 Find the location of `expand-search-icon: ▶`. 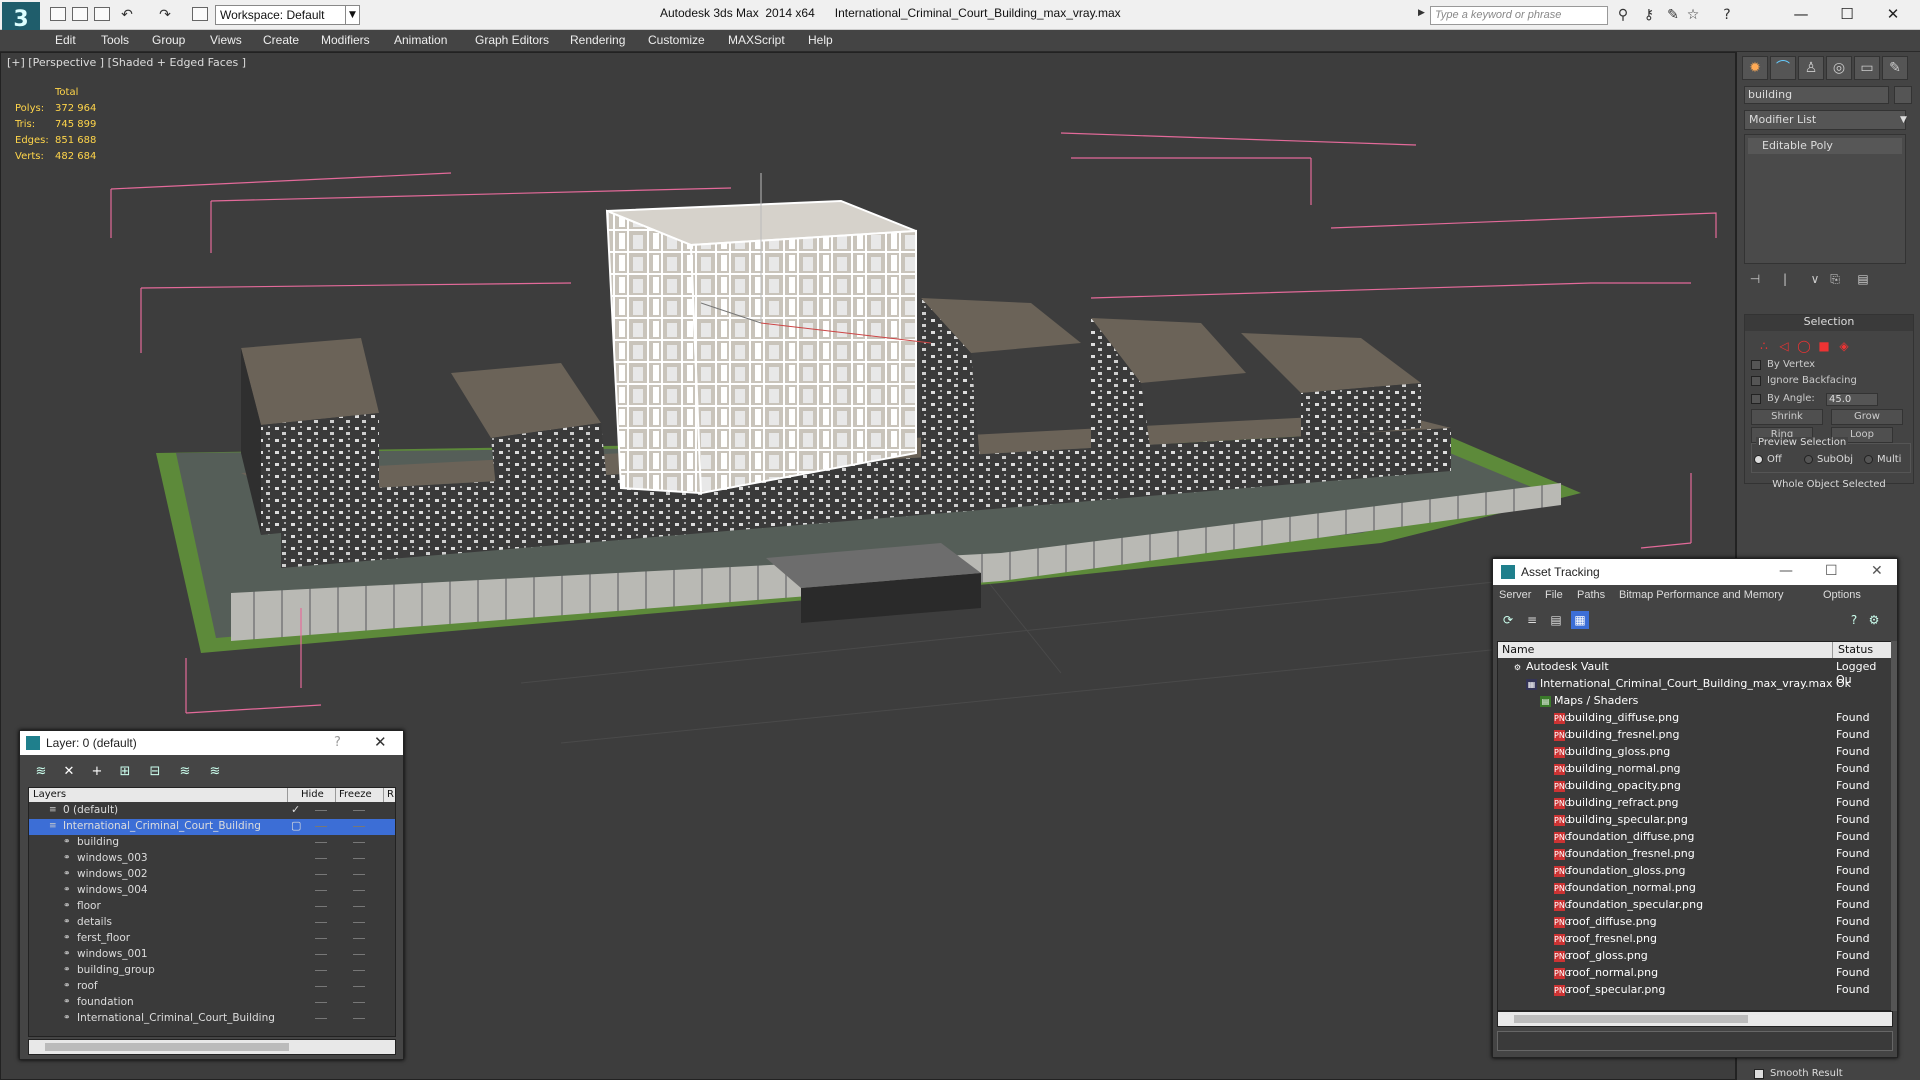

expand-search-icon: ▶ is located at coordinates (1423, 15).